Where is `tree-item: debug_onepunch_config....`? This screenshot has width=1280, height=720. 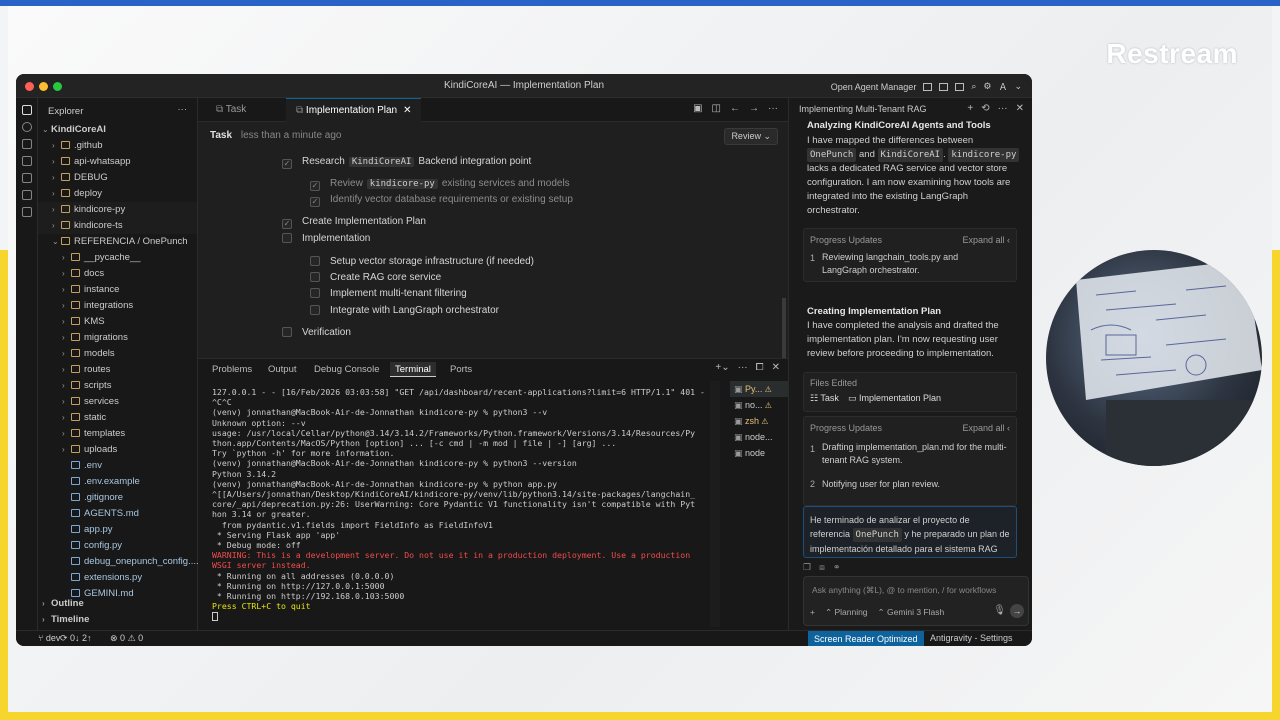
tree-item: debug_onepunch_config.... is located at coordinates (118, 562).